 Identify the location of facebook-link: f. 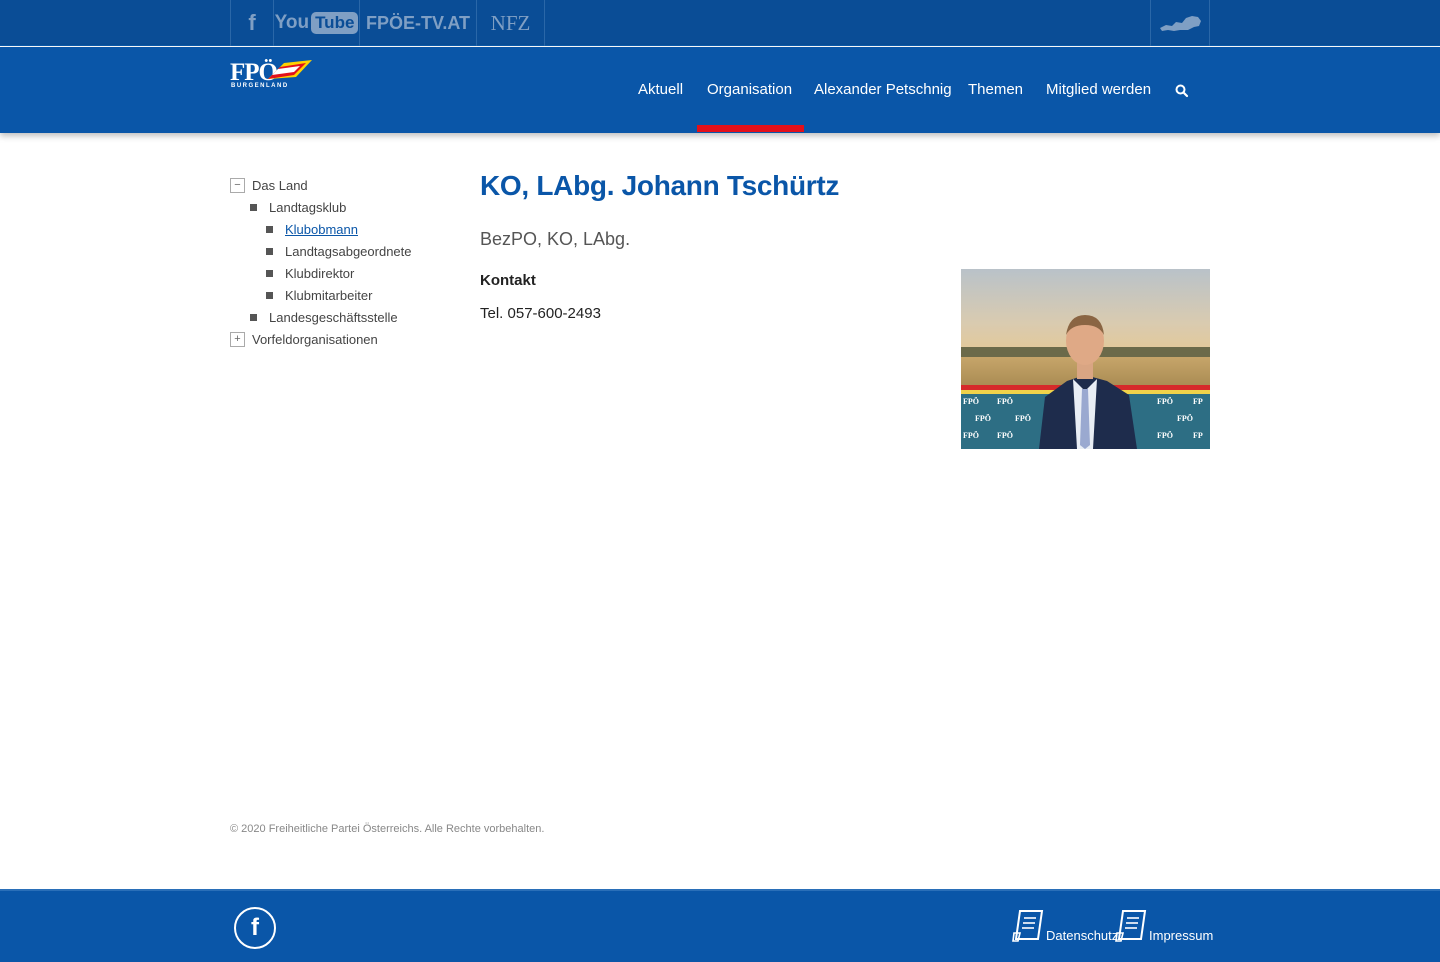
(251, 23).